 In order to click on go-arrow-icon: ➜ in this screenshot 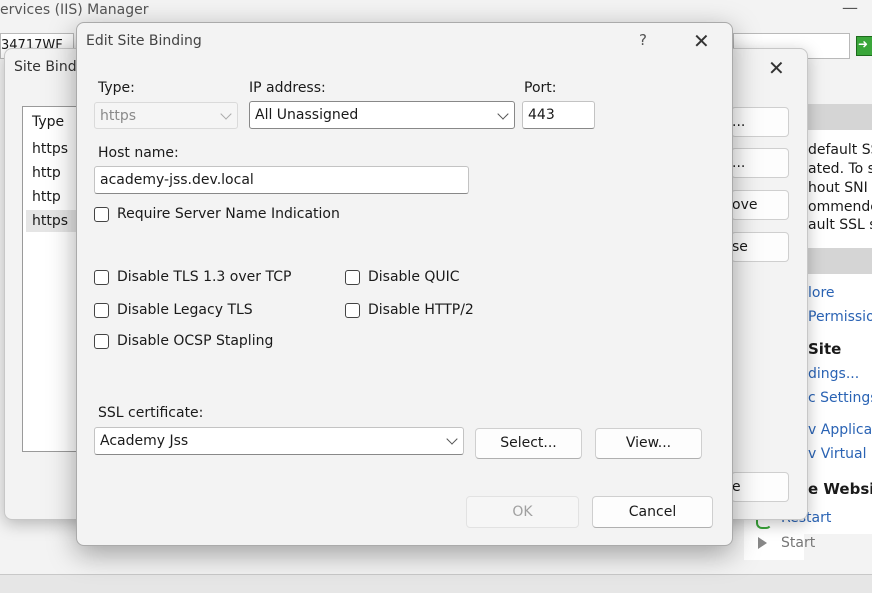, I will do `click(863, 44)`.